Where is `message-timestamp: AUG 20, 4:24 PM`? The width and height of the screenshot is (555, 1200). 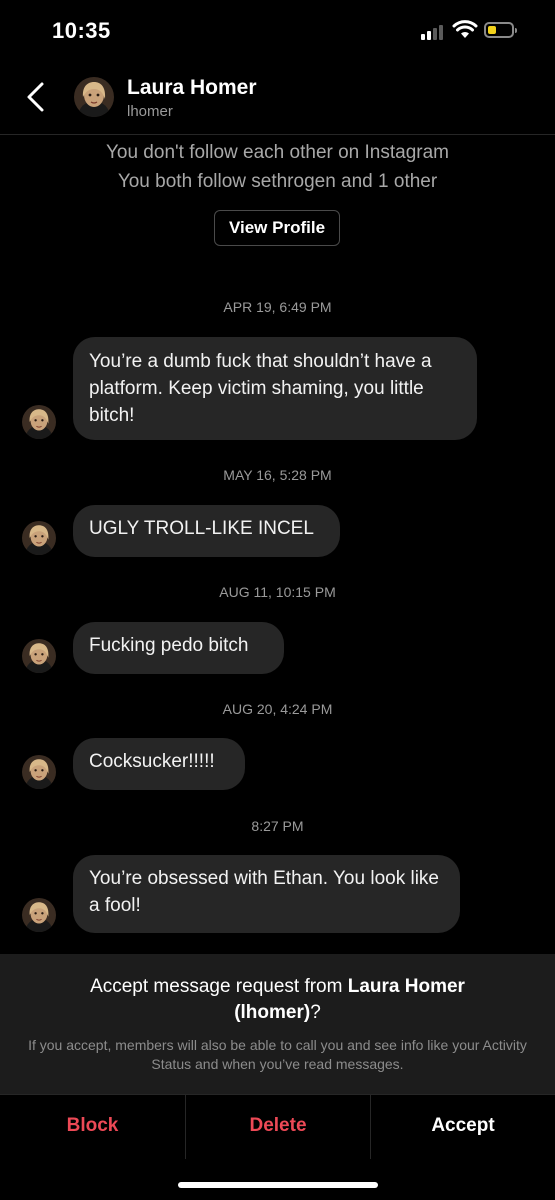
message-timestamp: AUG 20, 4:24 PM is located at coordinates (277, 709).